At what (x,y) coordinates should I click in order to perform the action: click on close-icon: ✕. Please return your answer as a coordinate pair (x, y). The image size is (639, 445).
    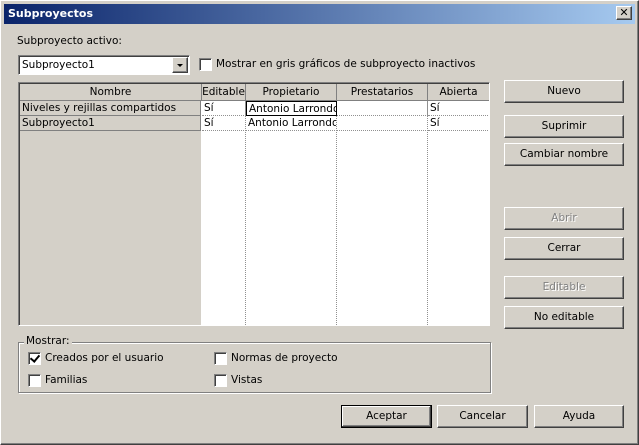
    Looking at the image, I should click on (624, 12).